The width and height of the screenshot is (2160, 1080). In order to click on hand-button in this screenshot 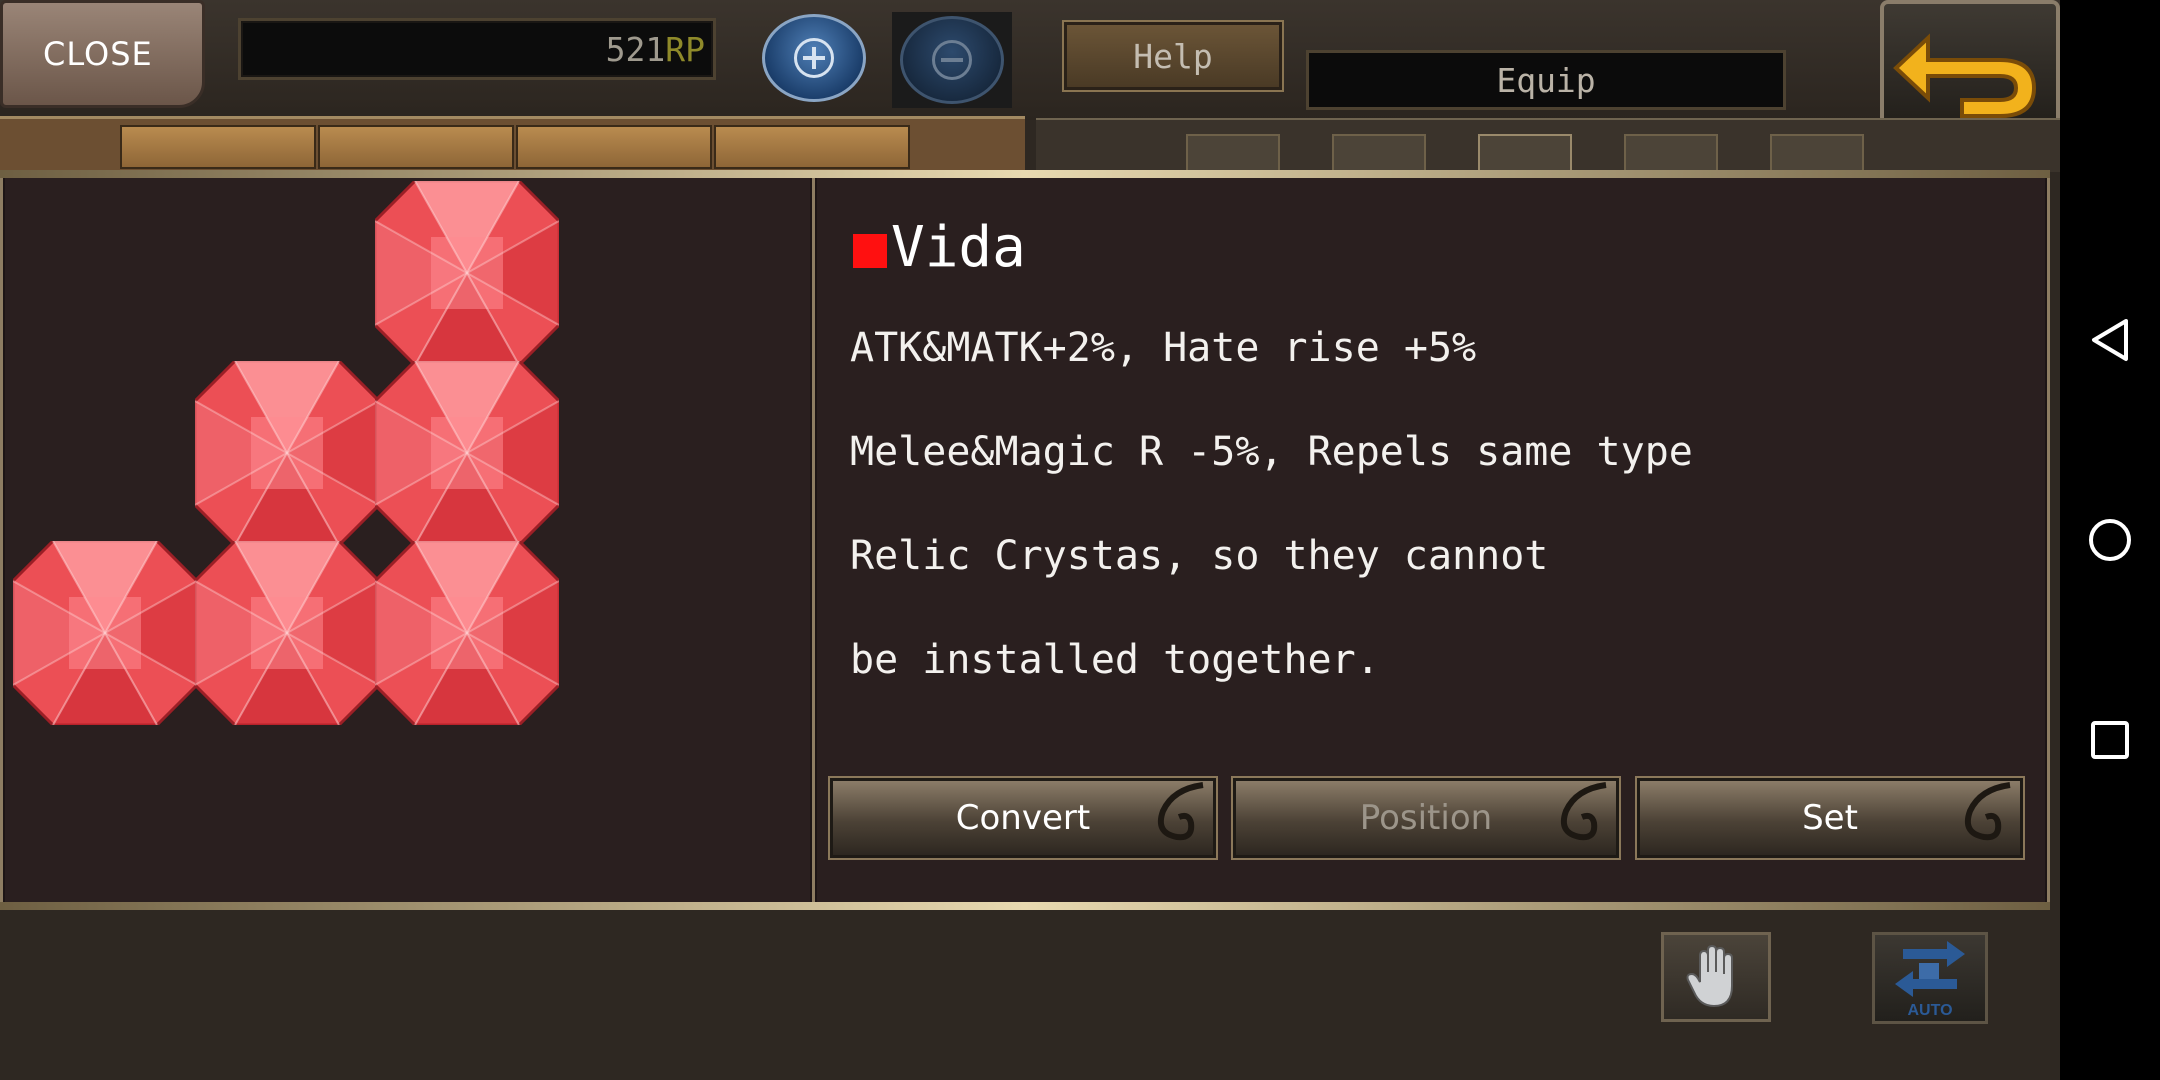, I will do `click(1716, 977)`.